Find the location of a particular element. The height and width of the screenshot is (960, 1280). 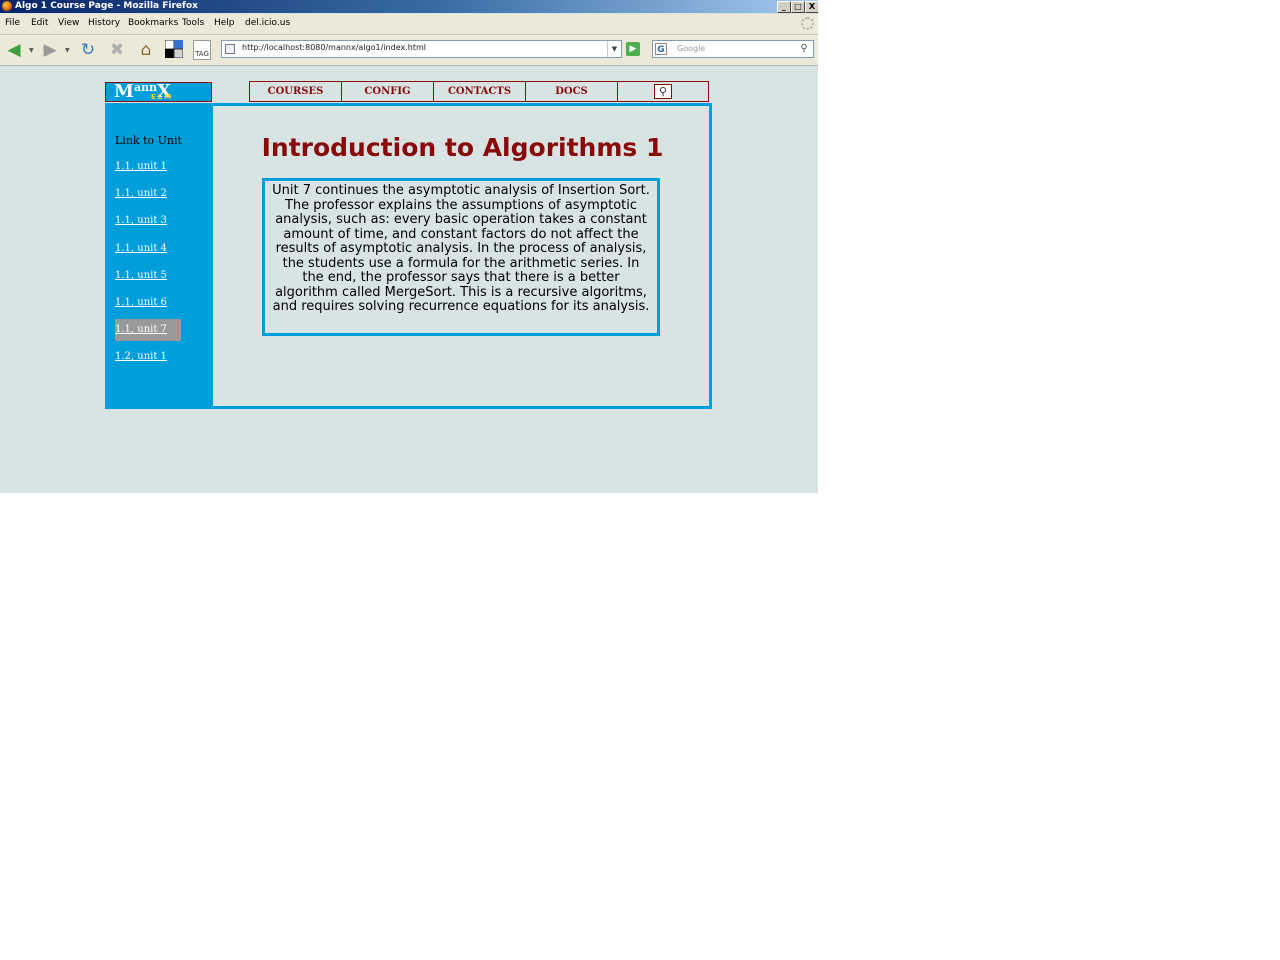

site-logo: MannX ELM is located at coordinates (158, 91).